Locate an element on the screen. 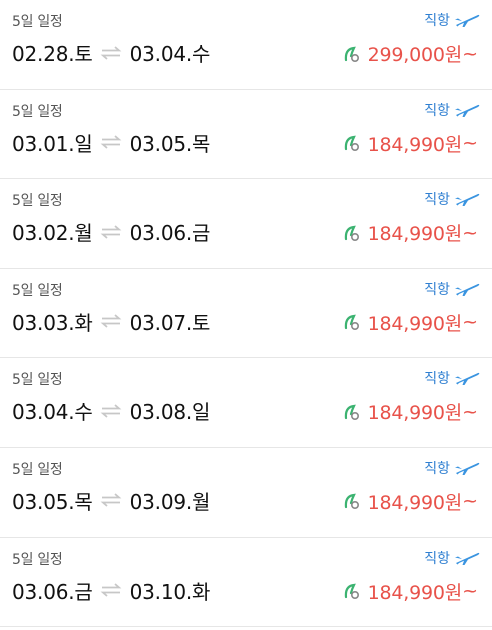 The height and width of the screenshot is (630, 492). flight-result-item: 5일 일정 직항 03.01.일 03.05.목 184,990원 ~ is located at coordinates (246, 134).